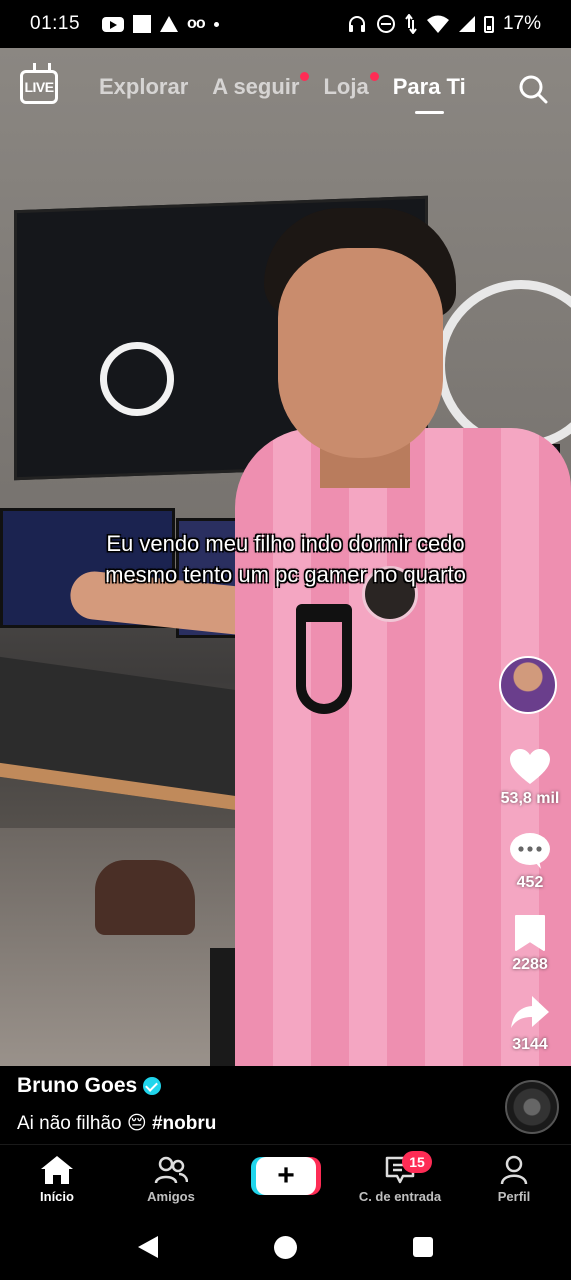 The height and width of the screenshot is (1280, 571). I want to click on status-bar: 01:15 oo 17%, so click(285, 24).